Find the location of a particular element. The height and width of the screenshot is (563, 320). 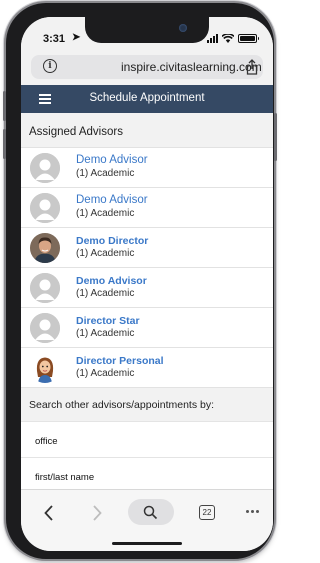

battery-icon is located at coordinates (248, 38).